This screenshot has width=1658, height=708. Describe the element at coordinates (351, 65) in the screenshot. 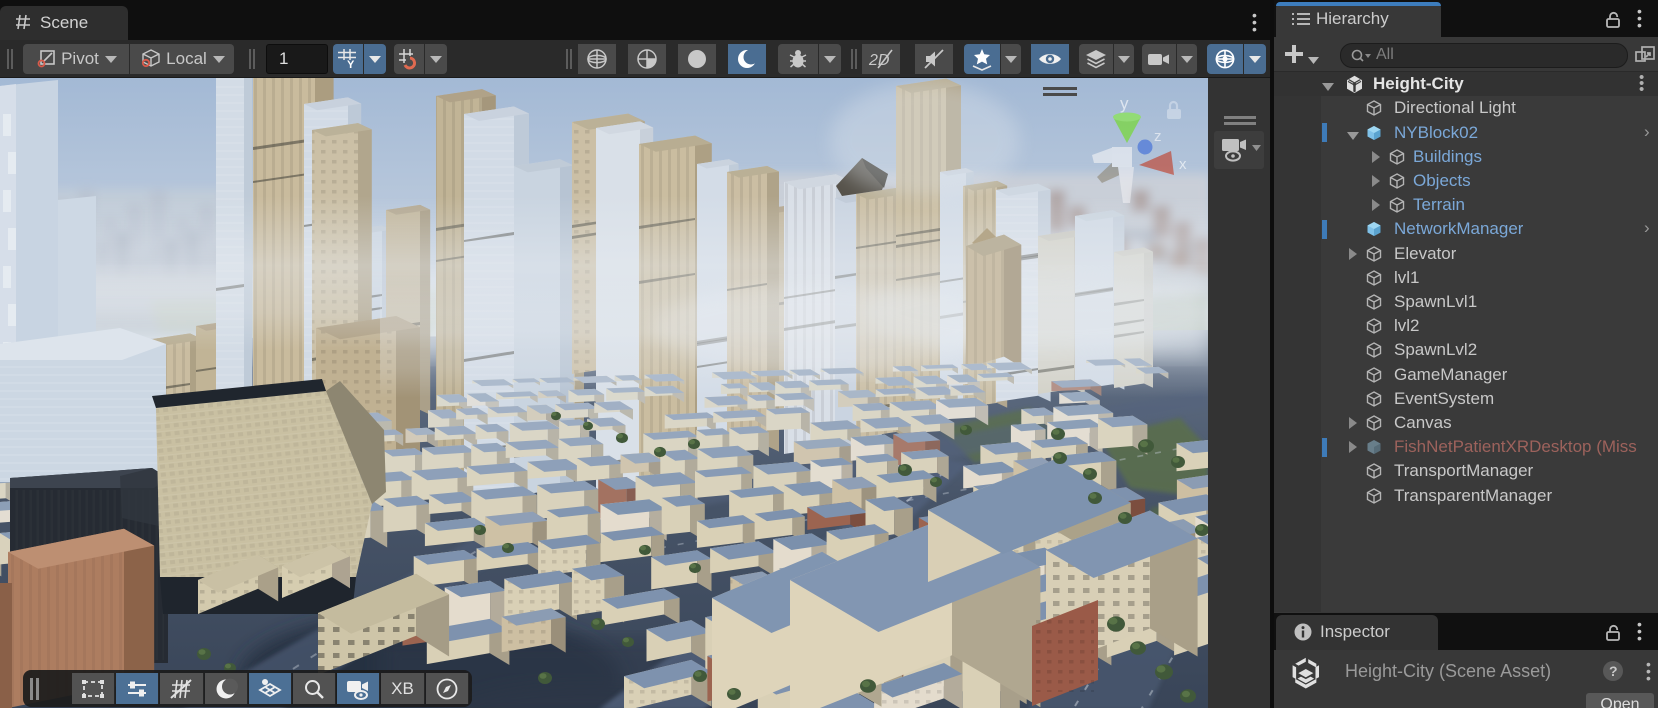

I see `svg-text: Y` at that location.